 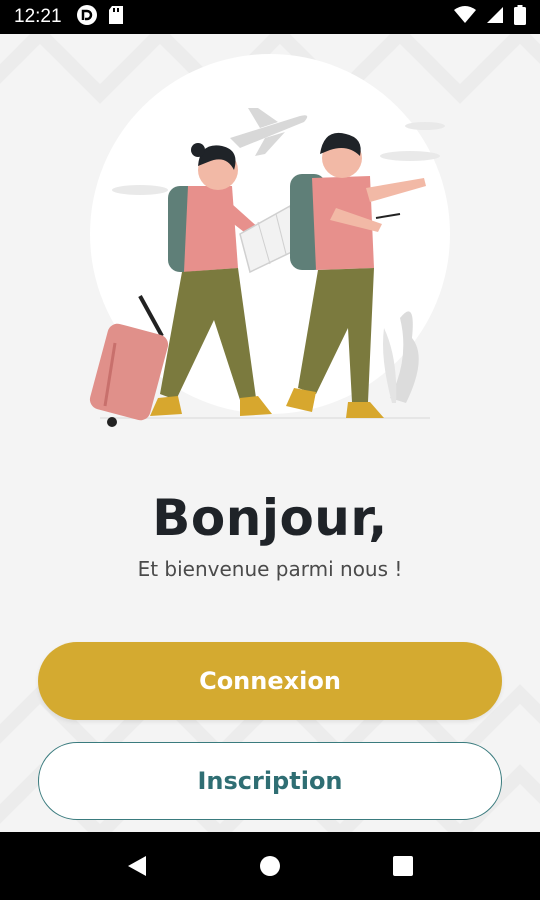 I want to click on recents-button, so click(x=403, y=866).